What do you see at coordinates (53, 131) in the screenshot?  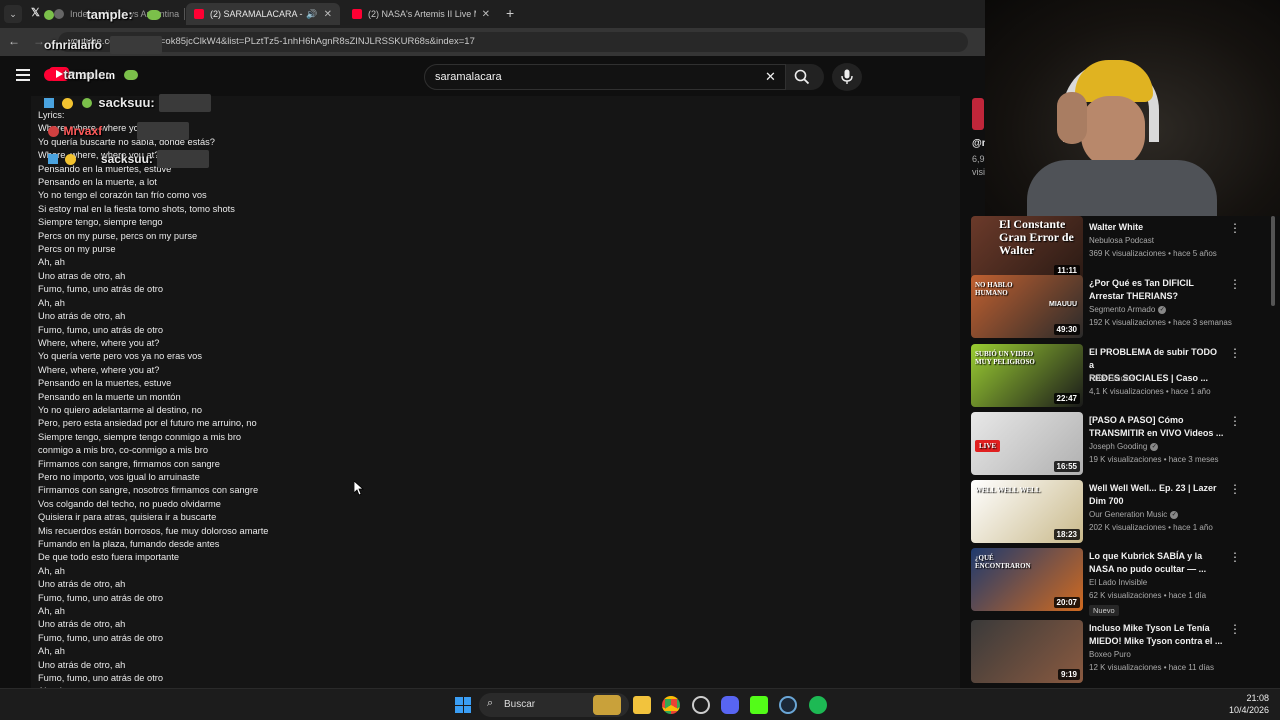 I see `red-emote-icon` at bounding box center [53, 131].